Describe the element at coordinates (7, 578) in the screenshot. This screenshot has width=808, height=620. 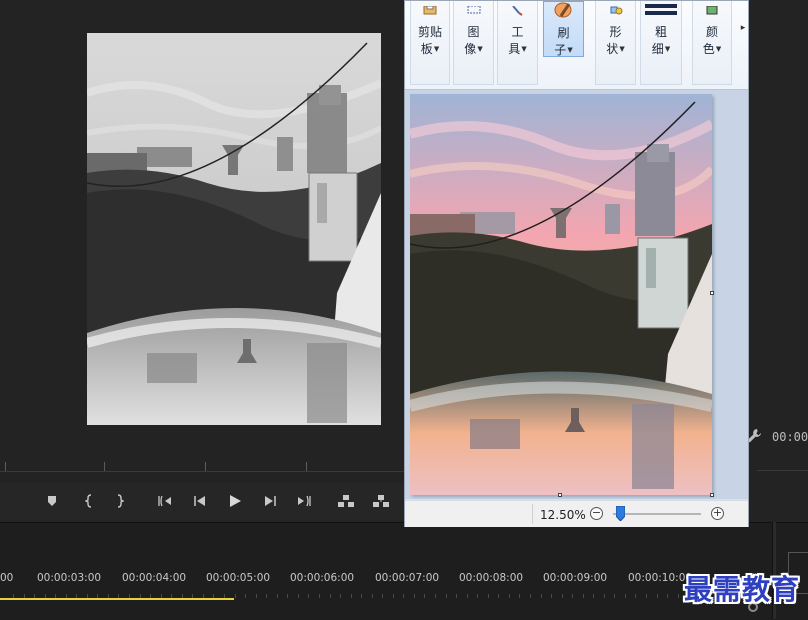
I see `timecode-label: 00` at that location.